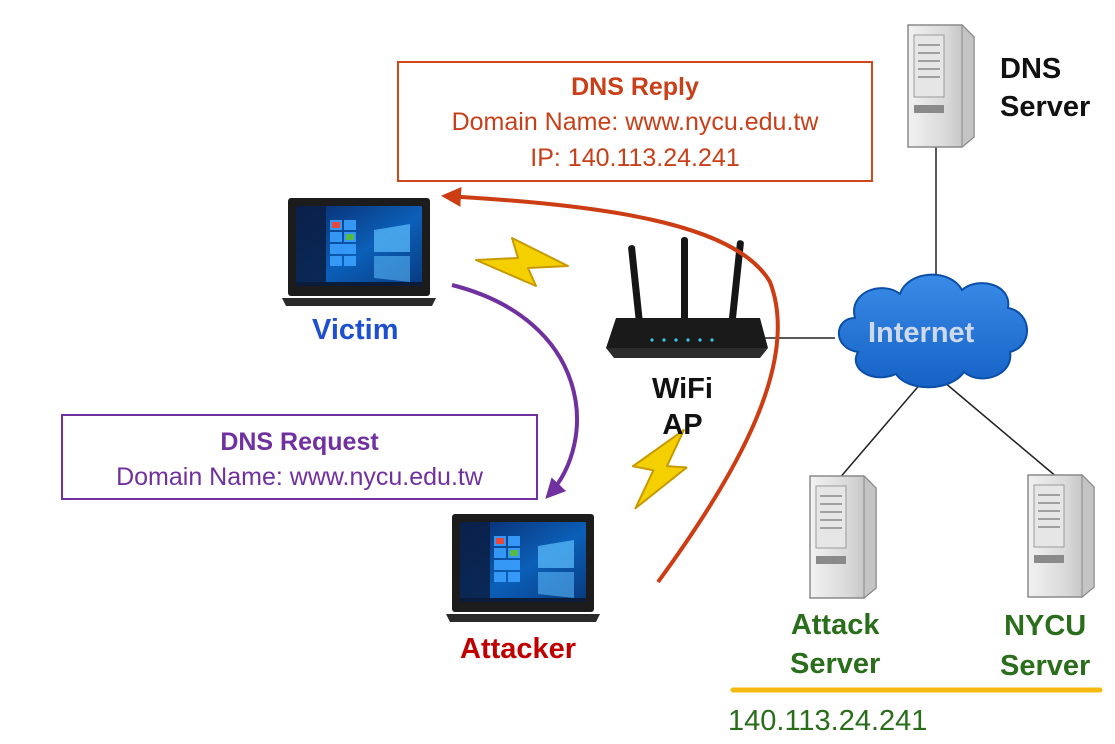 The height and width of the screenshot is (744, 1115). I want to click on dns-request-title: DNS Request, so click(299, 442).